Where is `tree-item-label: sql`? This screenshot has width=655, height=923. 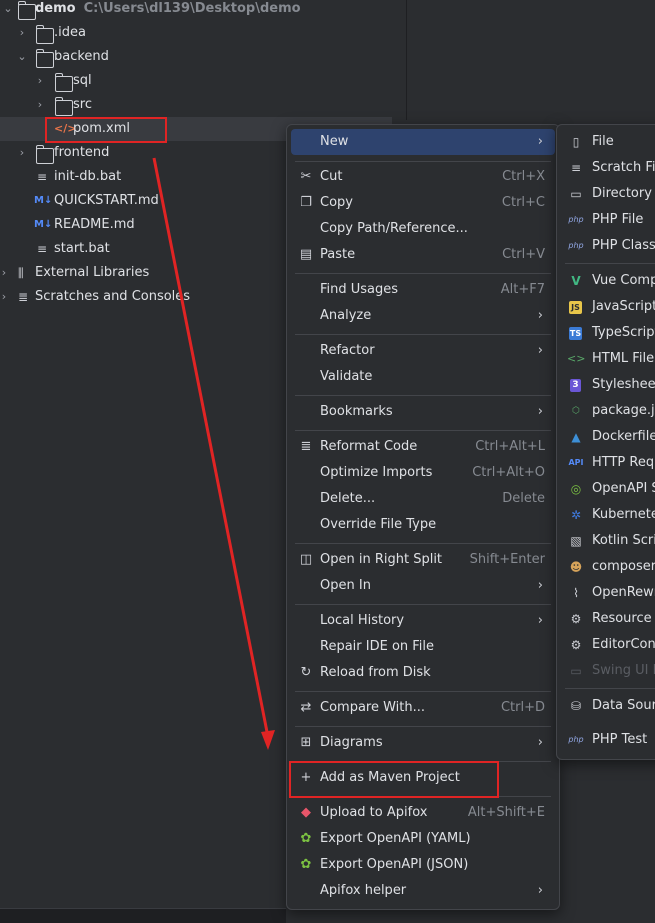
tree-item-label: sql is located at coordinates (82, 80).